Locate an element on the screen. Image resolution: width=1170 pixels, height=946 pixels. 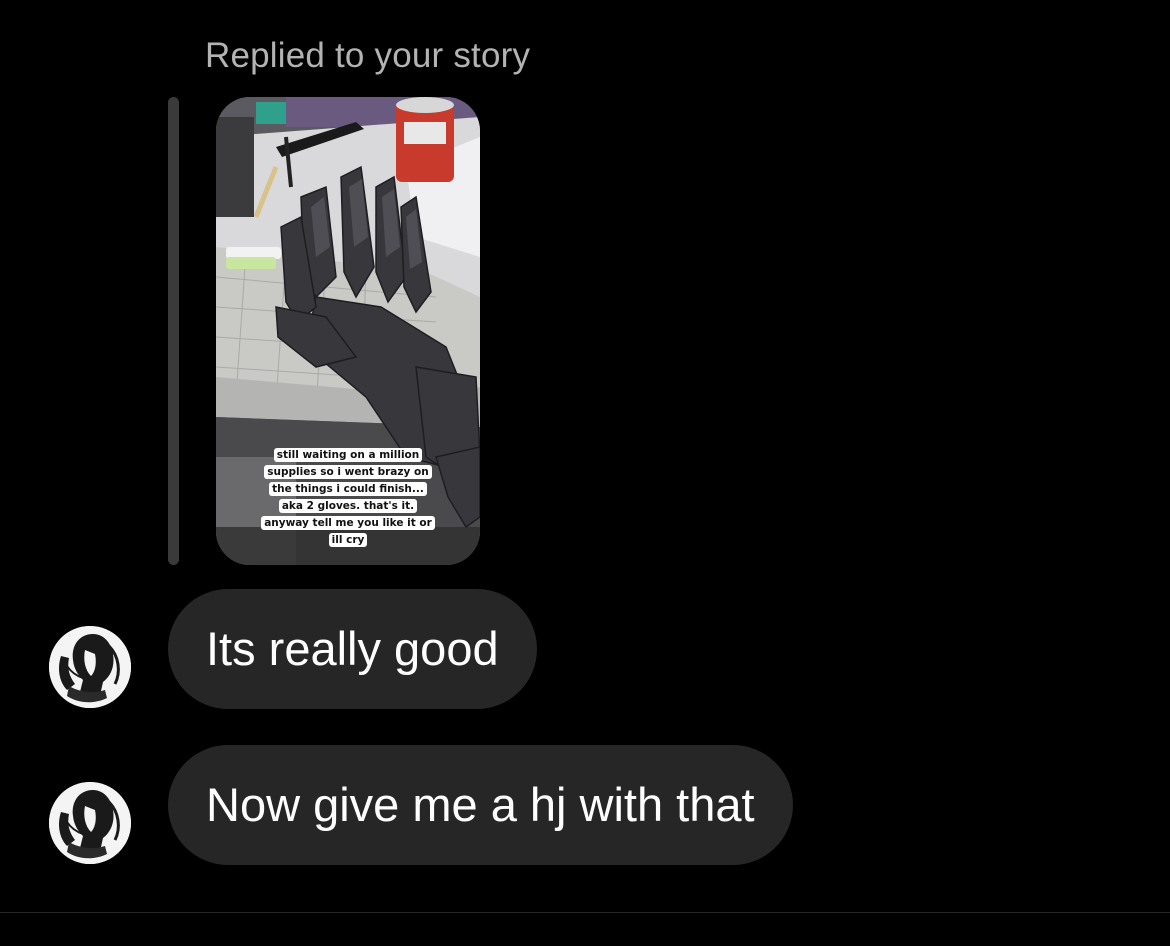
caption-line: aka 2 gloves. that's it. is located at coordinates (348, 506).